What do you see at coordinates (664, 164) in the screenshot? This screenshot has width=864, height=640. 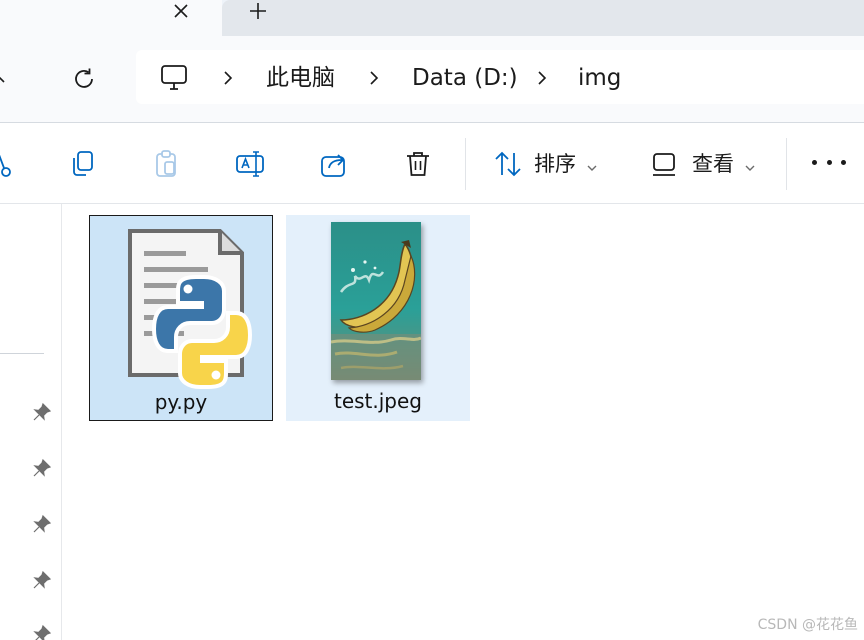 I see `view-icon` at bounding box center [664, 164].